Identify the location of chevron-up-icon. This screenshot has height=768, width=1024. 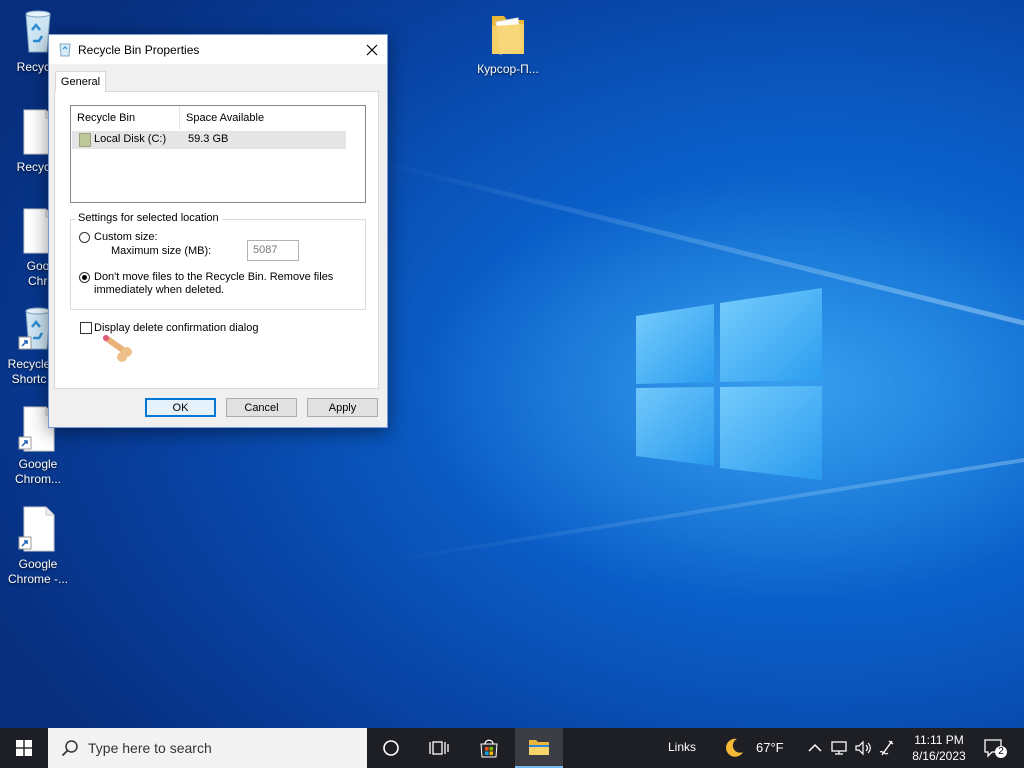
(815, 748).